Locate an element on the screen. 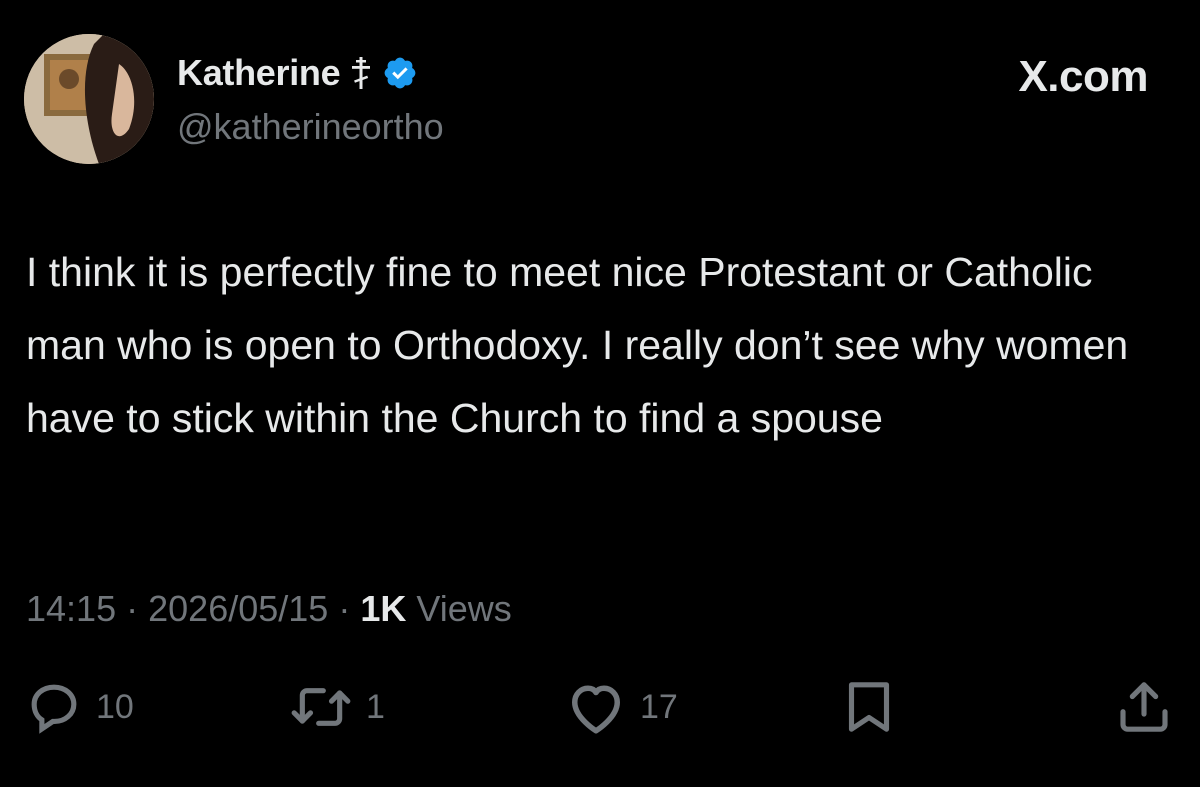 This screenshot has height=787, width=1200. like-button: 17 is located at coordinates (622, 707).